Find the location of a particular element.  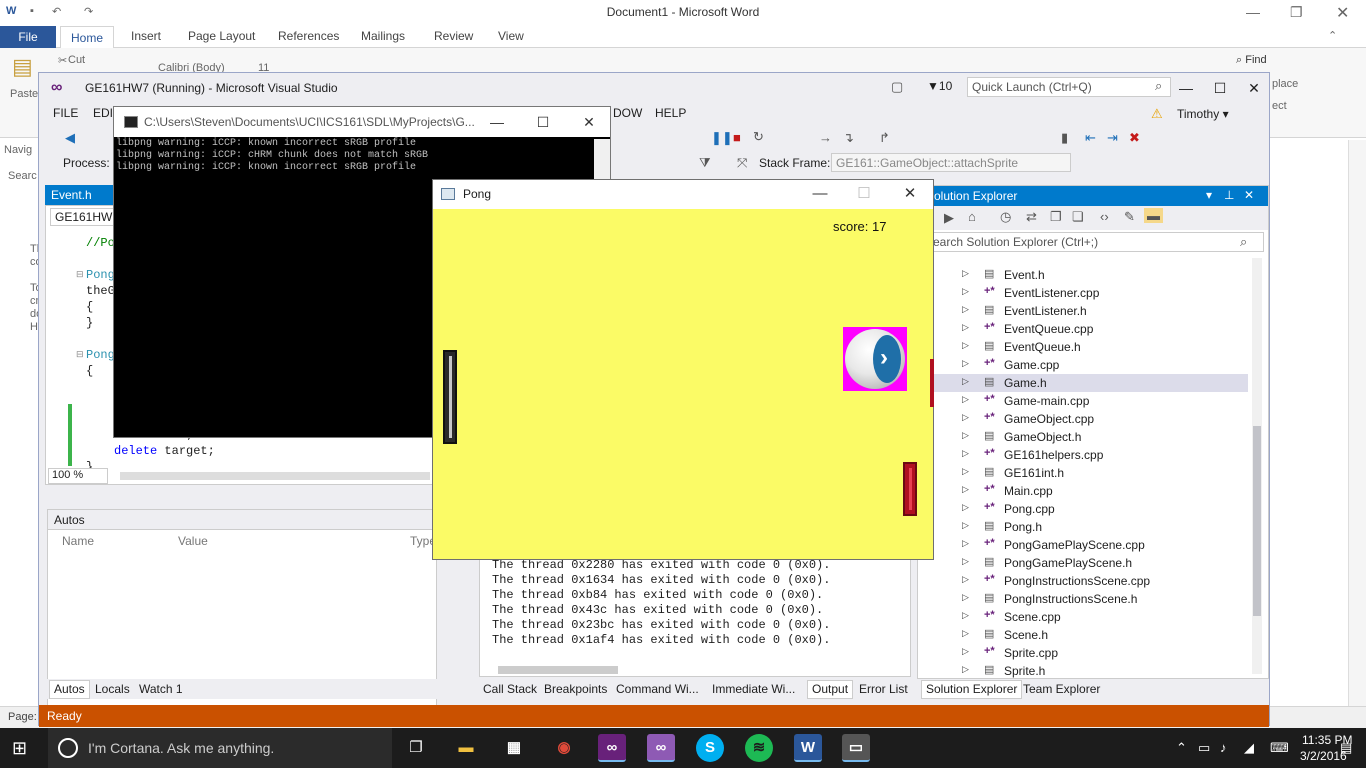

tab-home: Home is located at coordinates (87, 37).